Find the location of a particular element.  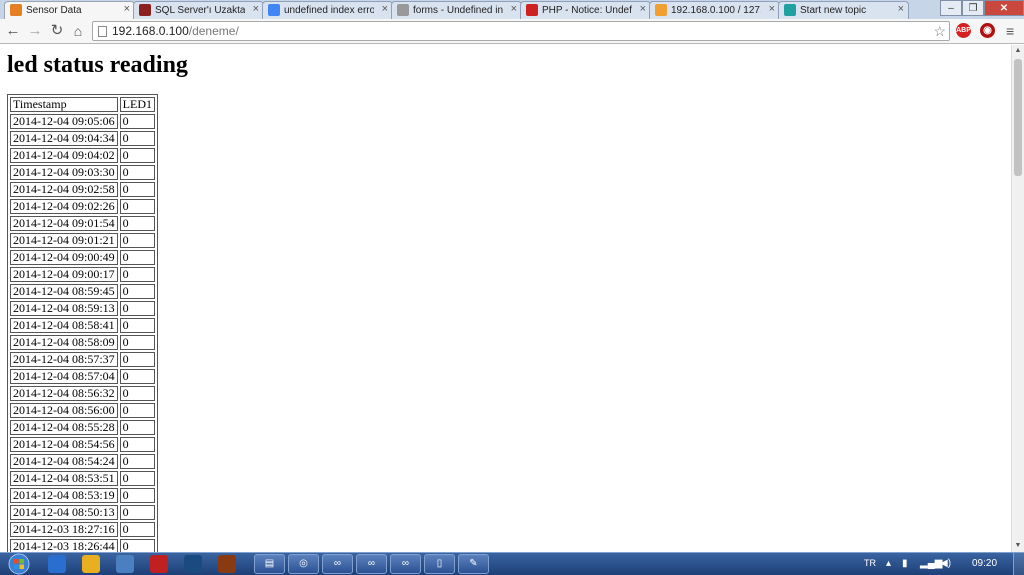

table-row: 2014-12-04 08:57:04 0 is located at coordinates (82, 376).